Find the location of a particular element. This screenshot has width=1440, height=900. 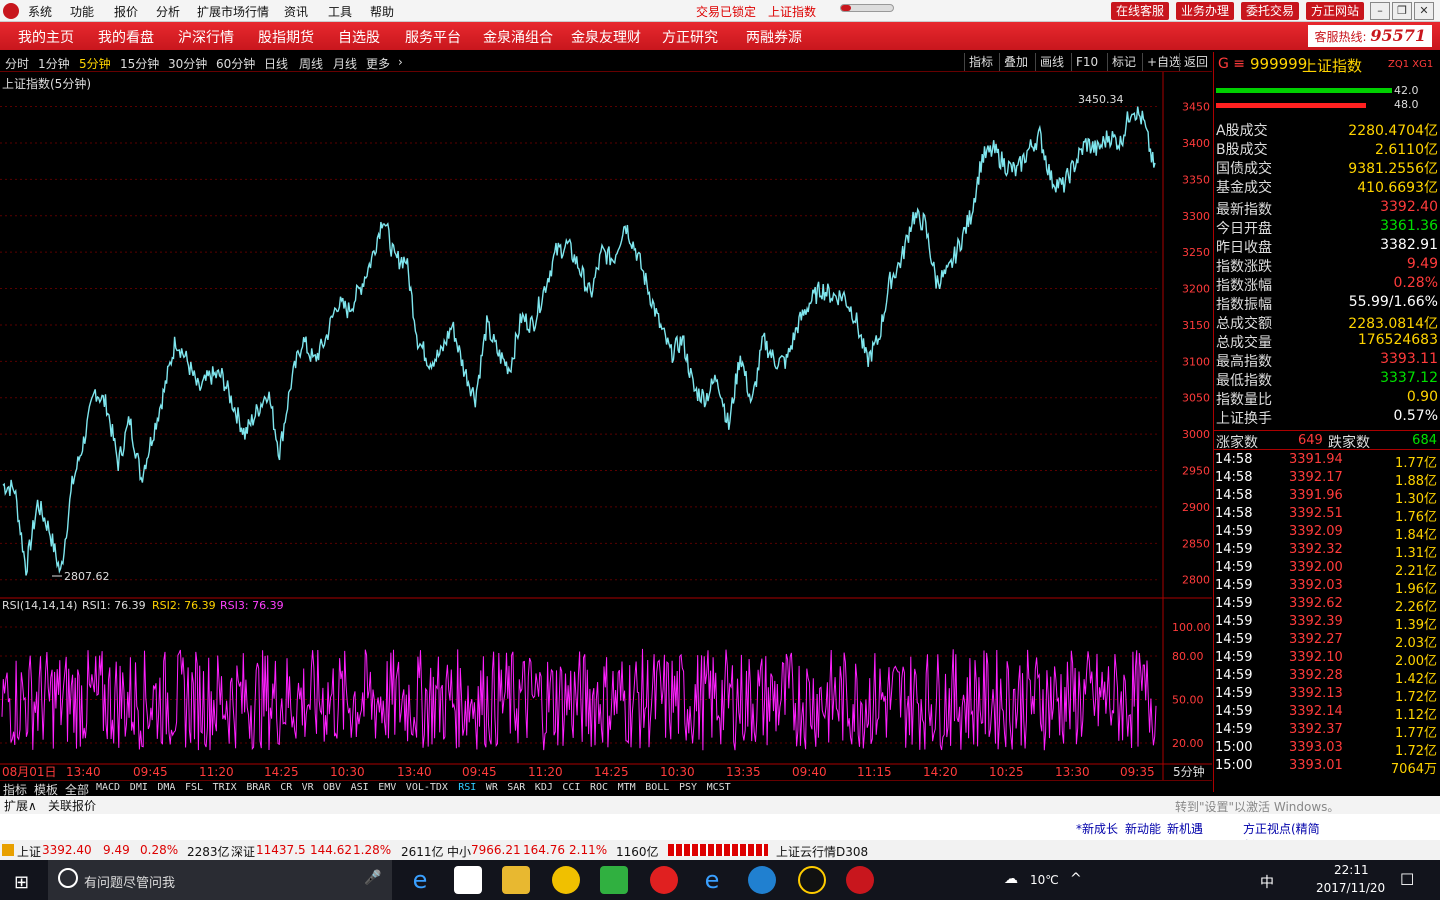

clock-time: 22:11 is located at coordinates (1351, 870).